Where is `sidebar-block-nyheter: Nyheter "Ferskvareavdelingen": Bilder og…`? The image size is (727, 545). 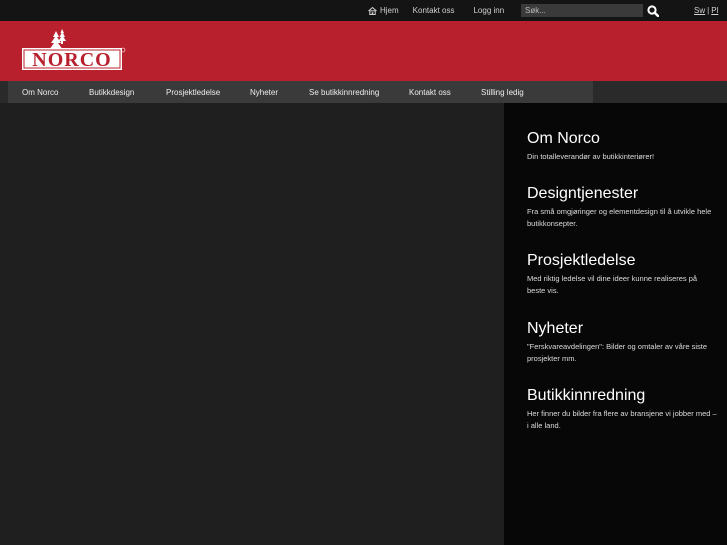 sidebar-block-nyheter: Nyheter "Ferskvareavdelingen": Bilder og… is located at coordinates (622, 342).